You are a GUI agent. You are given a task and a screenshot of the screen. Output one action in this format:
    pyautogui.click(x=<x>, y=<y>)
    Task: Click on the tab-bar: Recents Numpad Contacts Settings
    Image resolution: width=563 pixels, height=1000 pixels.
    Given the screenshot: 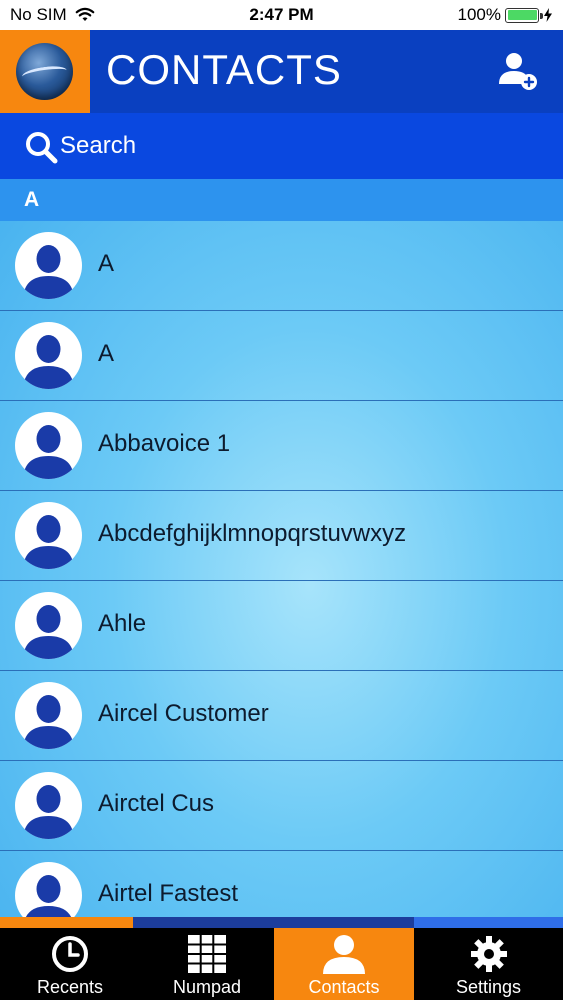 What is the action you would take?
    pyautogui.click(x=281, y=964)
    